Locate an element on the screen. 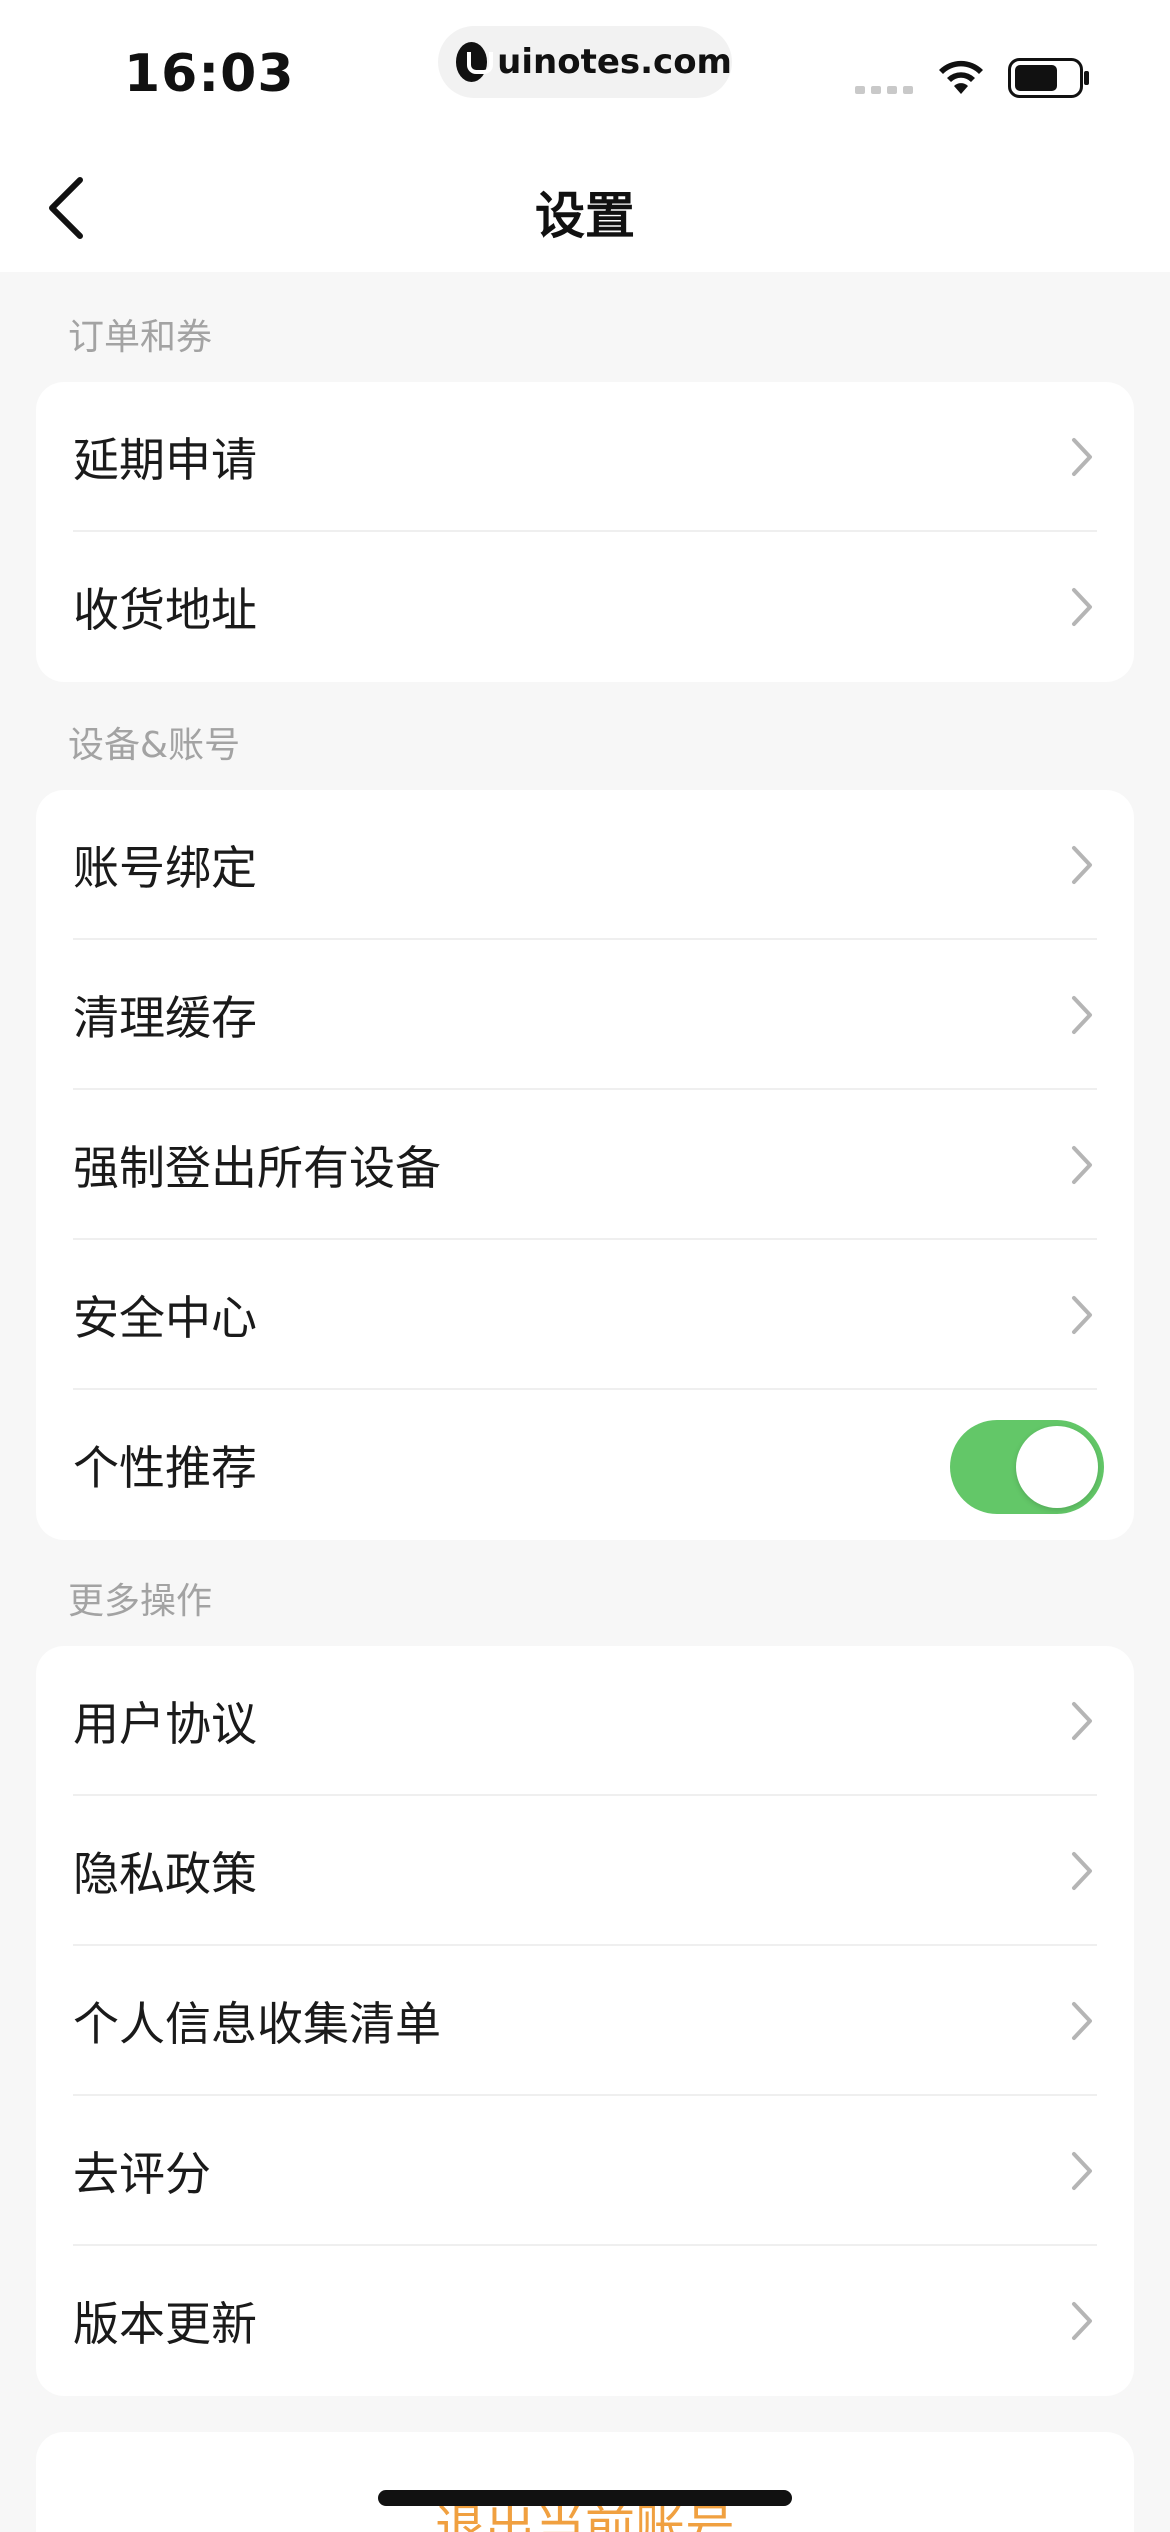  row-shipping-address: 收货地址 is located at coordinates (585, 607).